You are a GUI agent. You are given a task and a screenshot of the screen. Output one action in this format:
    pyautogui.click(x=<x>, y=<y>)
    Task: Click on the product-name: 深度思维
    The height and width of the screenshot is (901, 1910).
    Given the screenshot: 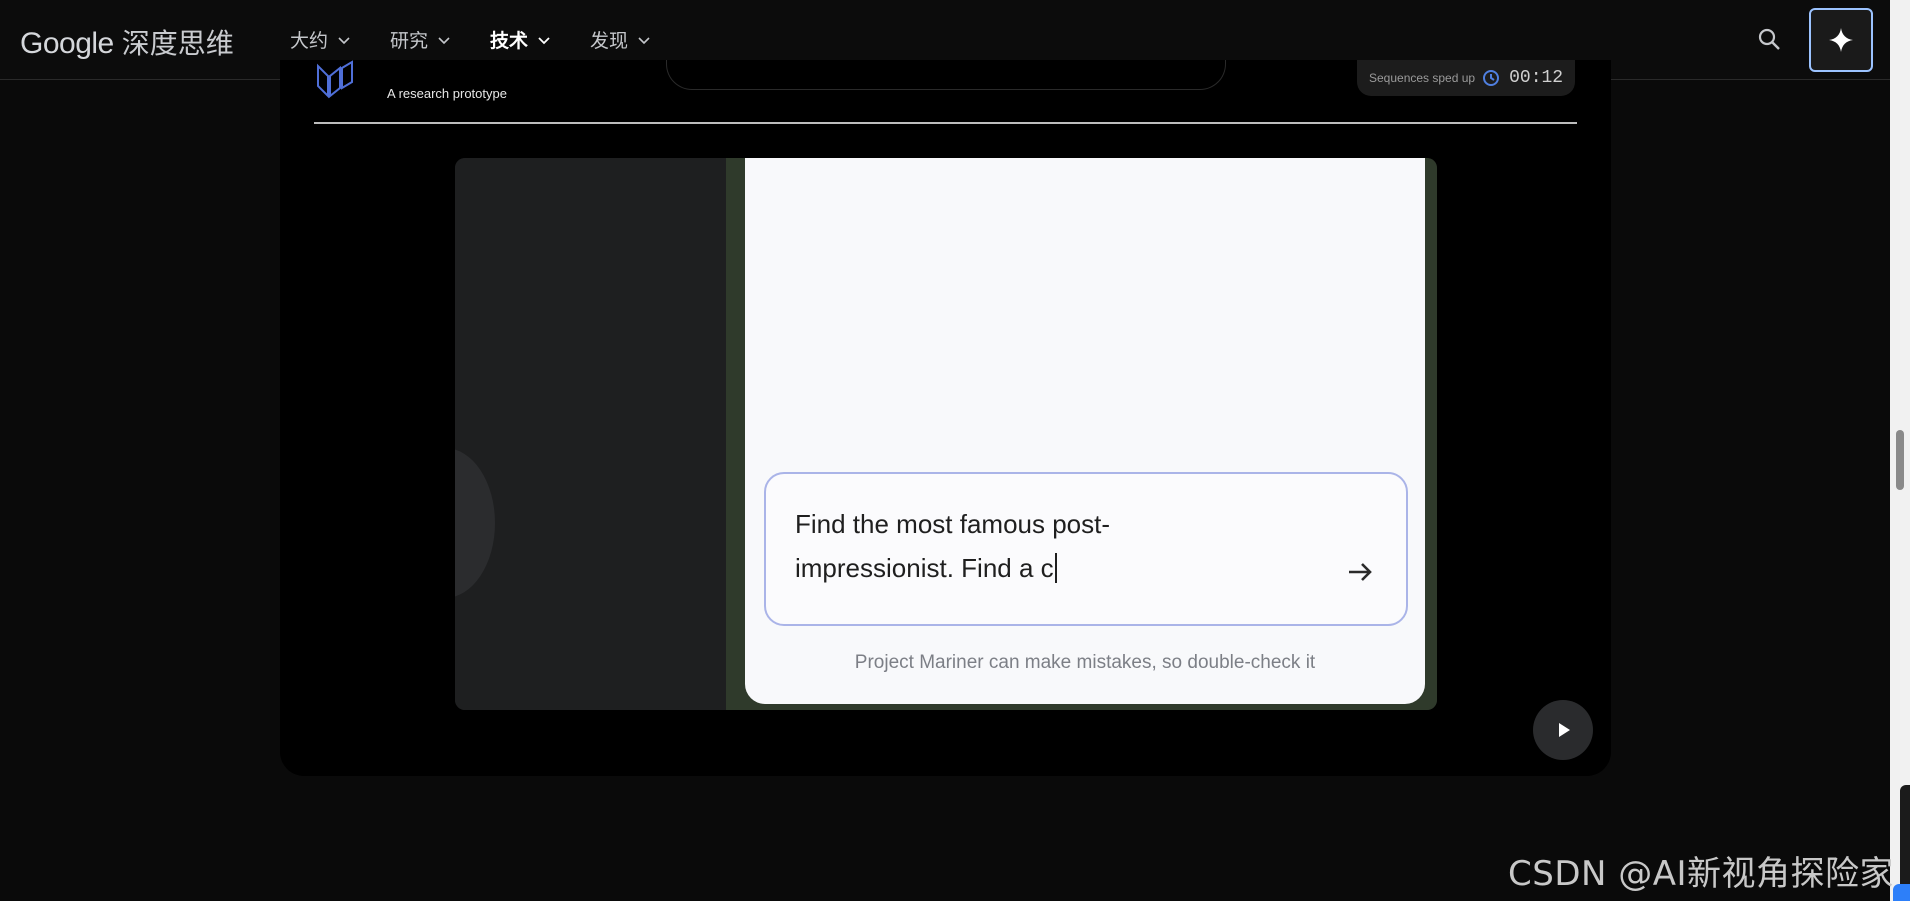 What is the action you would take?
    pyautogui.click(x=177, y=43)
    